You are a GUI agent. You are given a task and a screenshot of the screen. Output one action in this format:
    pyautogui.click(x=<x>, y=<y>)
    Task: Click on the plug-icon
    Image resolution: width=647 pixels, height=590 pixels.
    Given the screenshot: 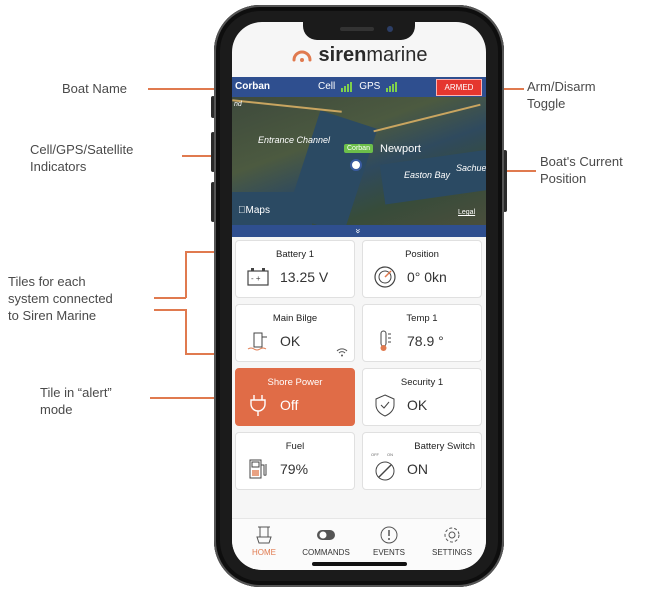 What is the action you would take?
    pyautogui.click(x=258, y=405)
    